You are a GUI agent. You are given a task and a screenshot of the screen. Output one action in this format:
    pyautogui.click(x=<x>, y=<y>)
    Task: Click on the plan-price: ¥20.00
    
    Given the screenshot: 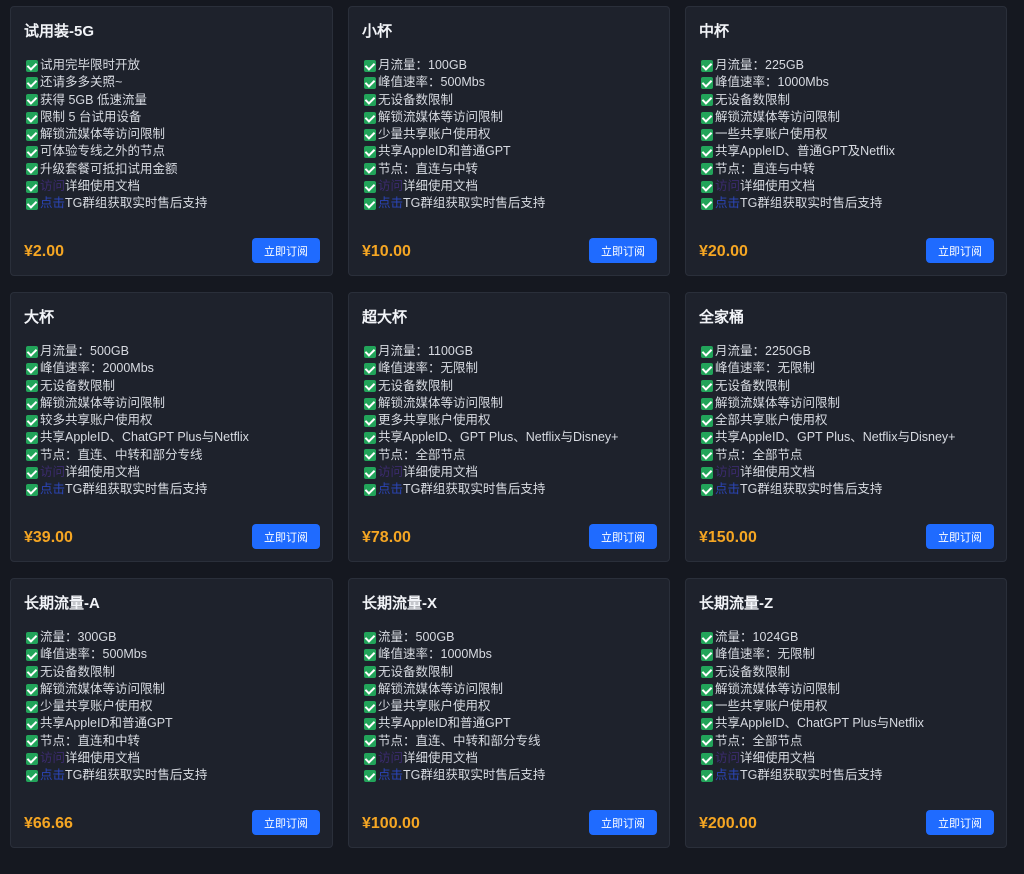 What is the action you would take?
    pyautogui.click(x=723, y=251)
    